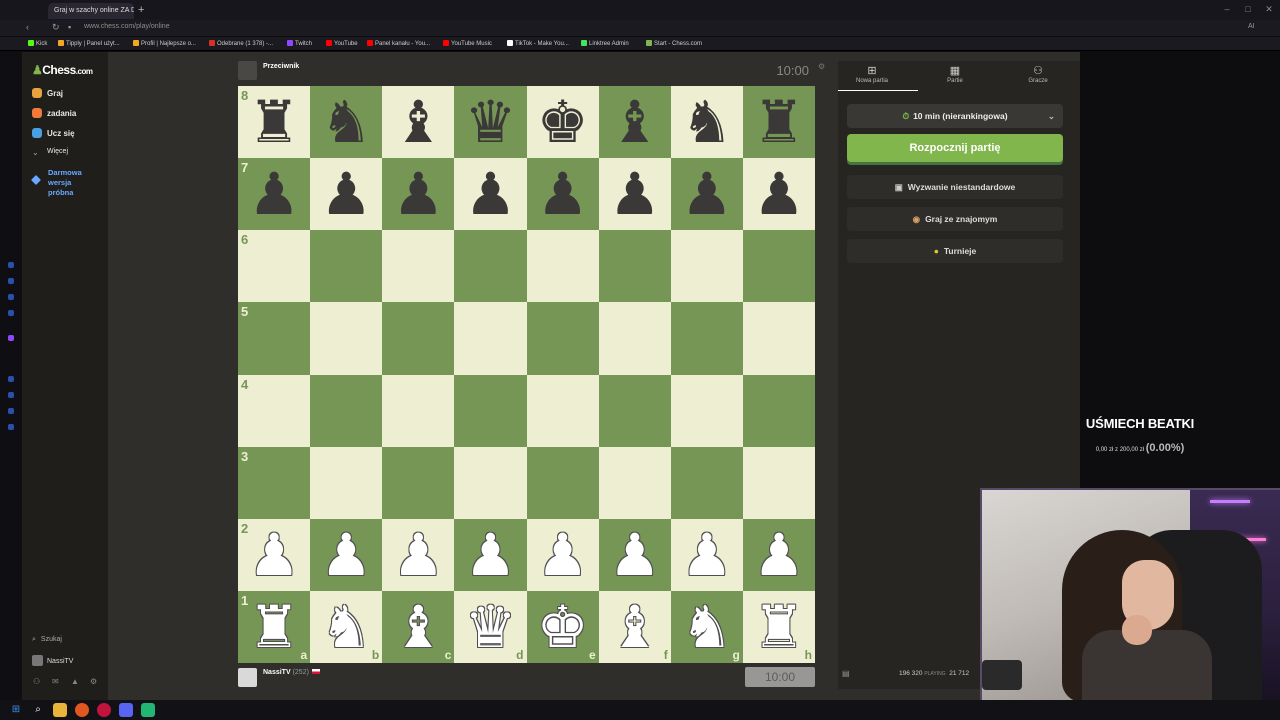 The width and height of the screenshot is (1280, 720). I want to click on friends-icon: ⚇, so click(36, 681).